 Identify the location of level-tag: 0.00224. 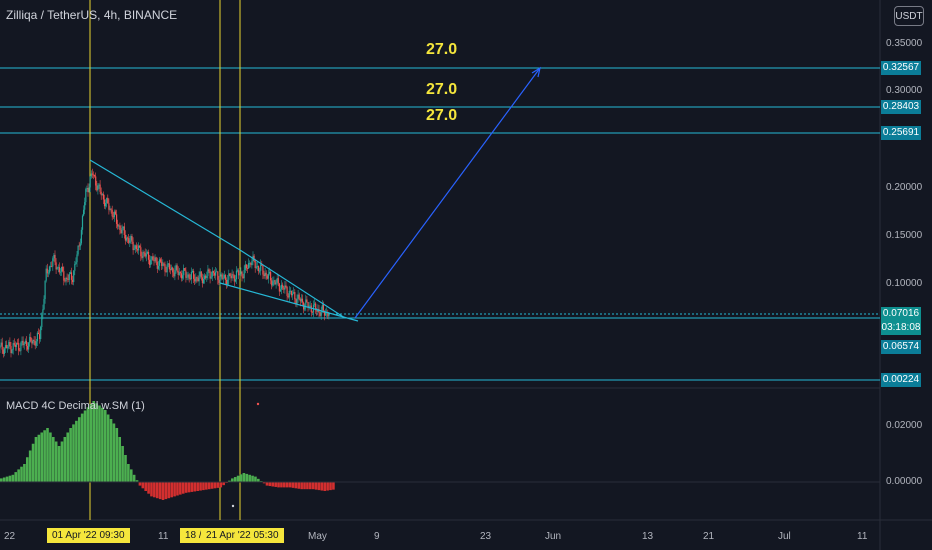
(901, 380).